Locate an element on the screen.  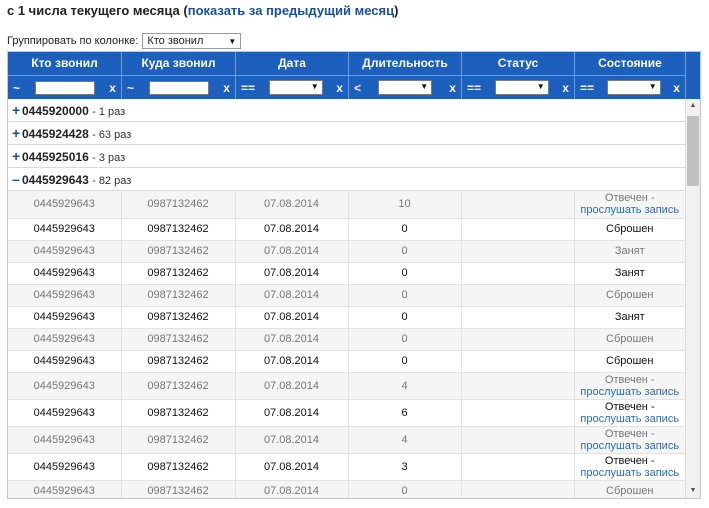
col-duration-title: Длительность is located at coordinates (405, 63).